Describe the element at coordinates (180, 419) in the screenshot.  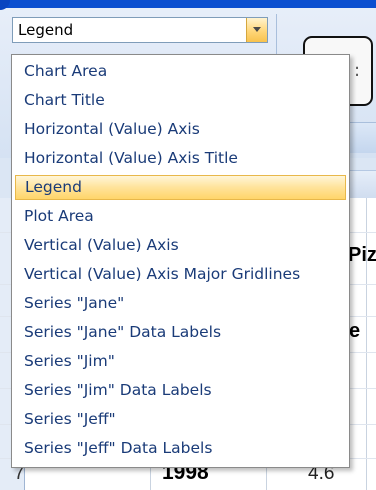
I see `dropdown-item-series-jeff: Series "Jeff"` at that location.